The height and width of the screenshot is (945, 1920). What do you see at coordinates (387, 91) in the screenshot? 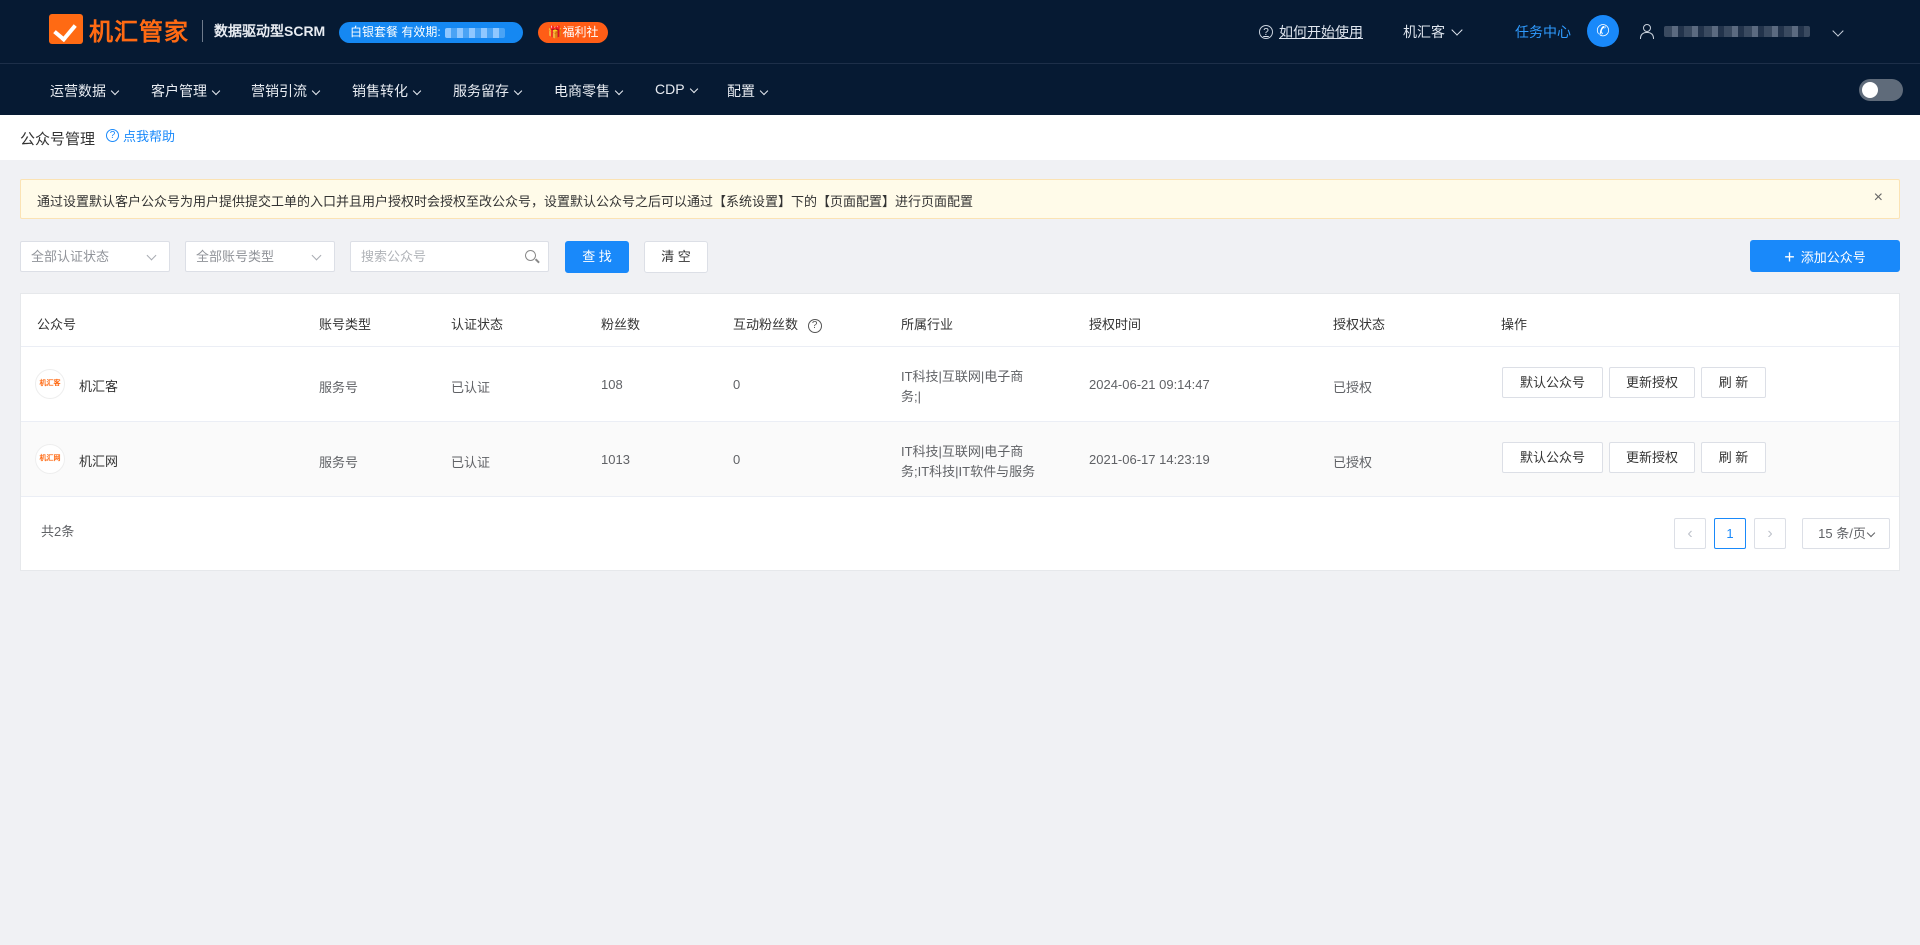
I see `nav-item-sales: 销售转化` at bounding box center [387, 91].